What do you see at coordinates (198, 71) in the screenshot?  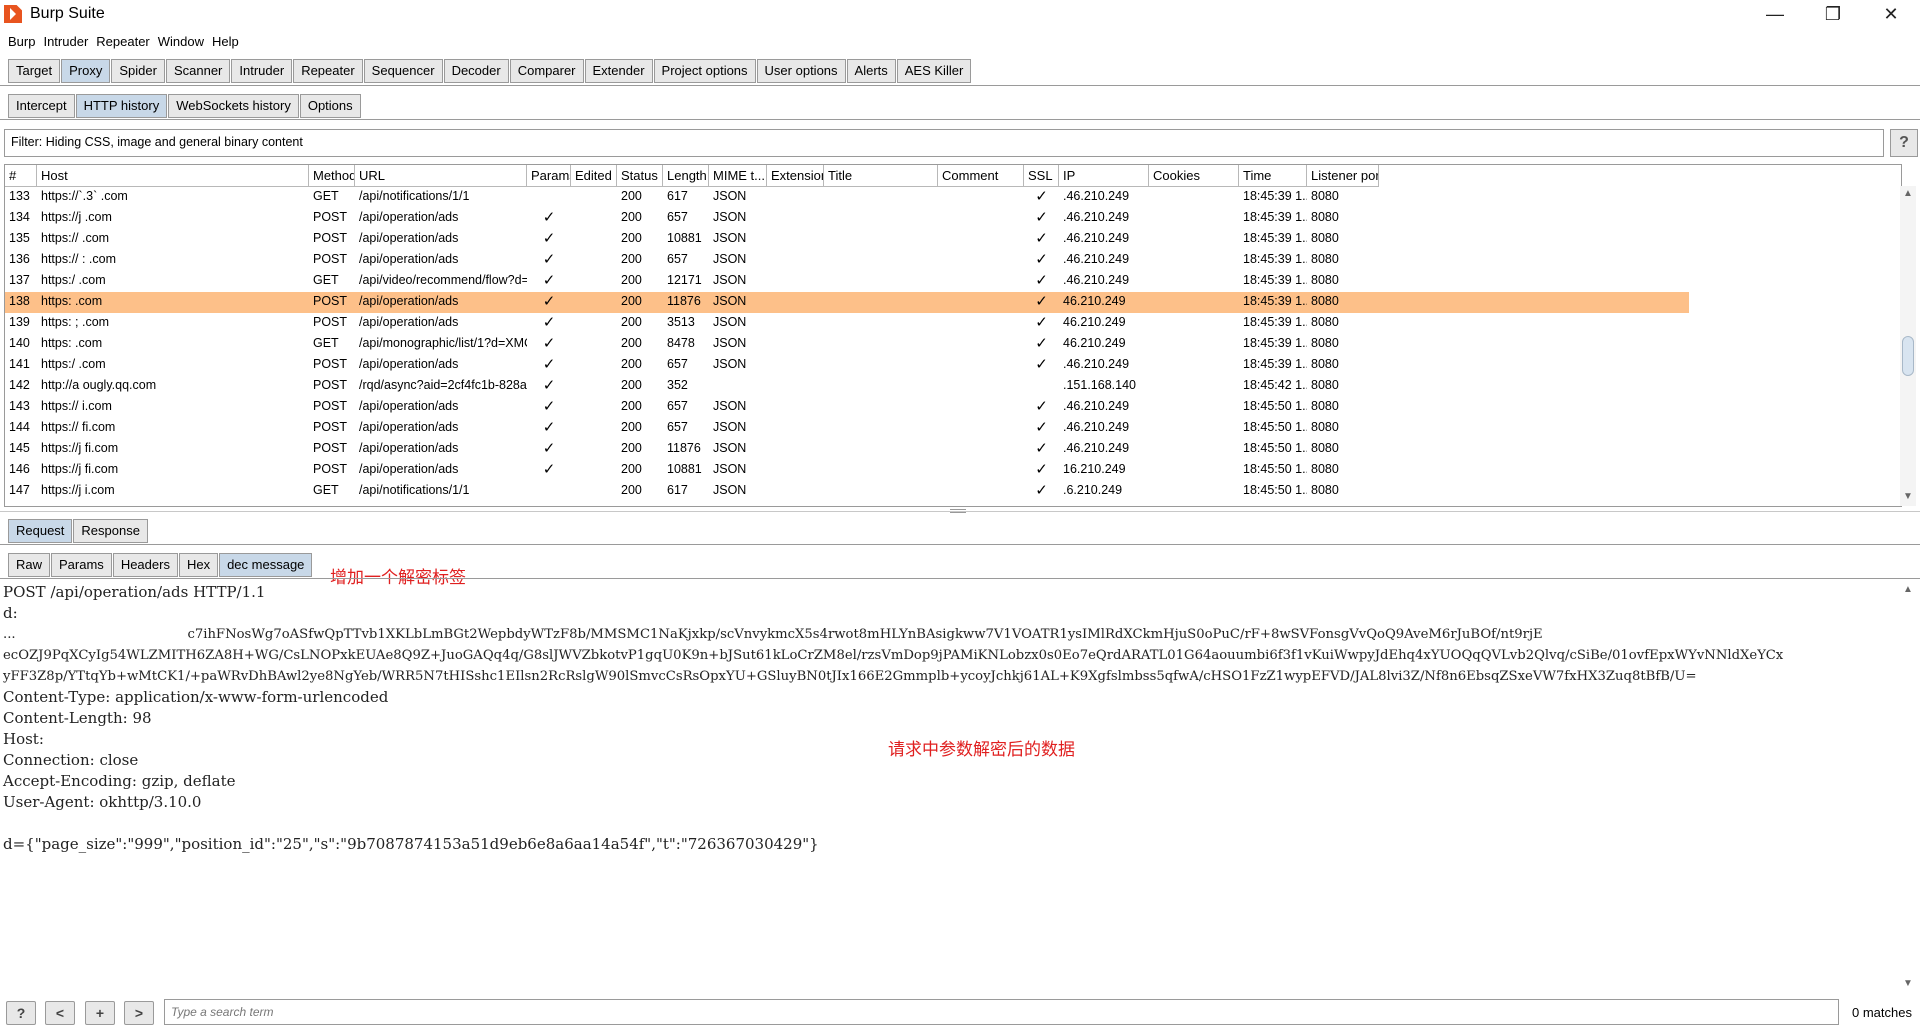 I see `tab-scanner: Scanner` at bounding box center [198, 71].